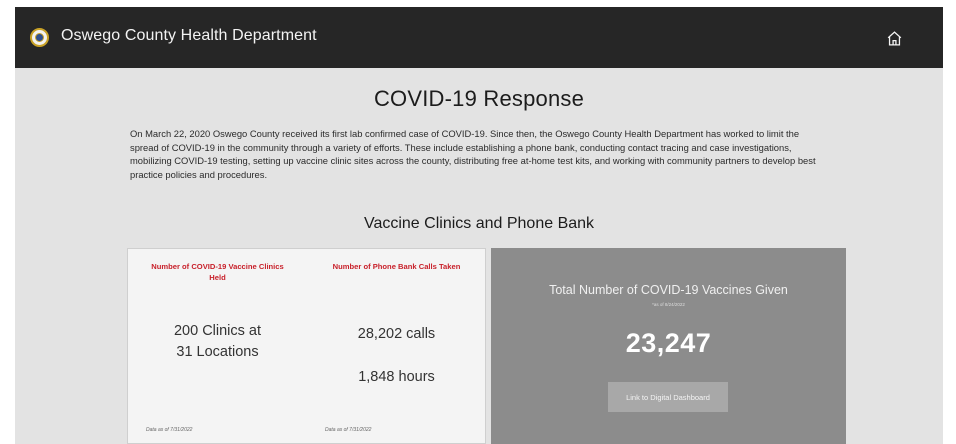  Describe the element at coordinates (479, 37) in the screenshot. I see `top-bar: Oswego County Health Department` at that location.